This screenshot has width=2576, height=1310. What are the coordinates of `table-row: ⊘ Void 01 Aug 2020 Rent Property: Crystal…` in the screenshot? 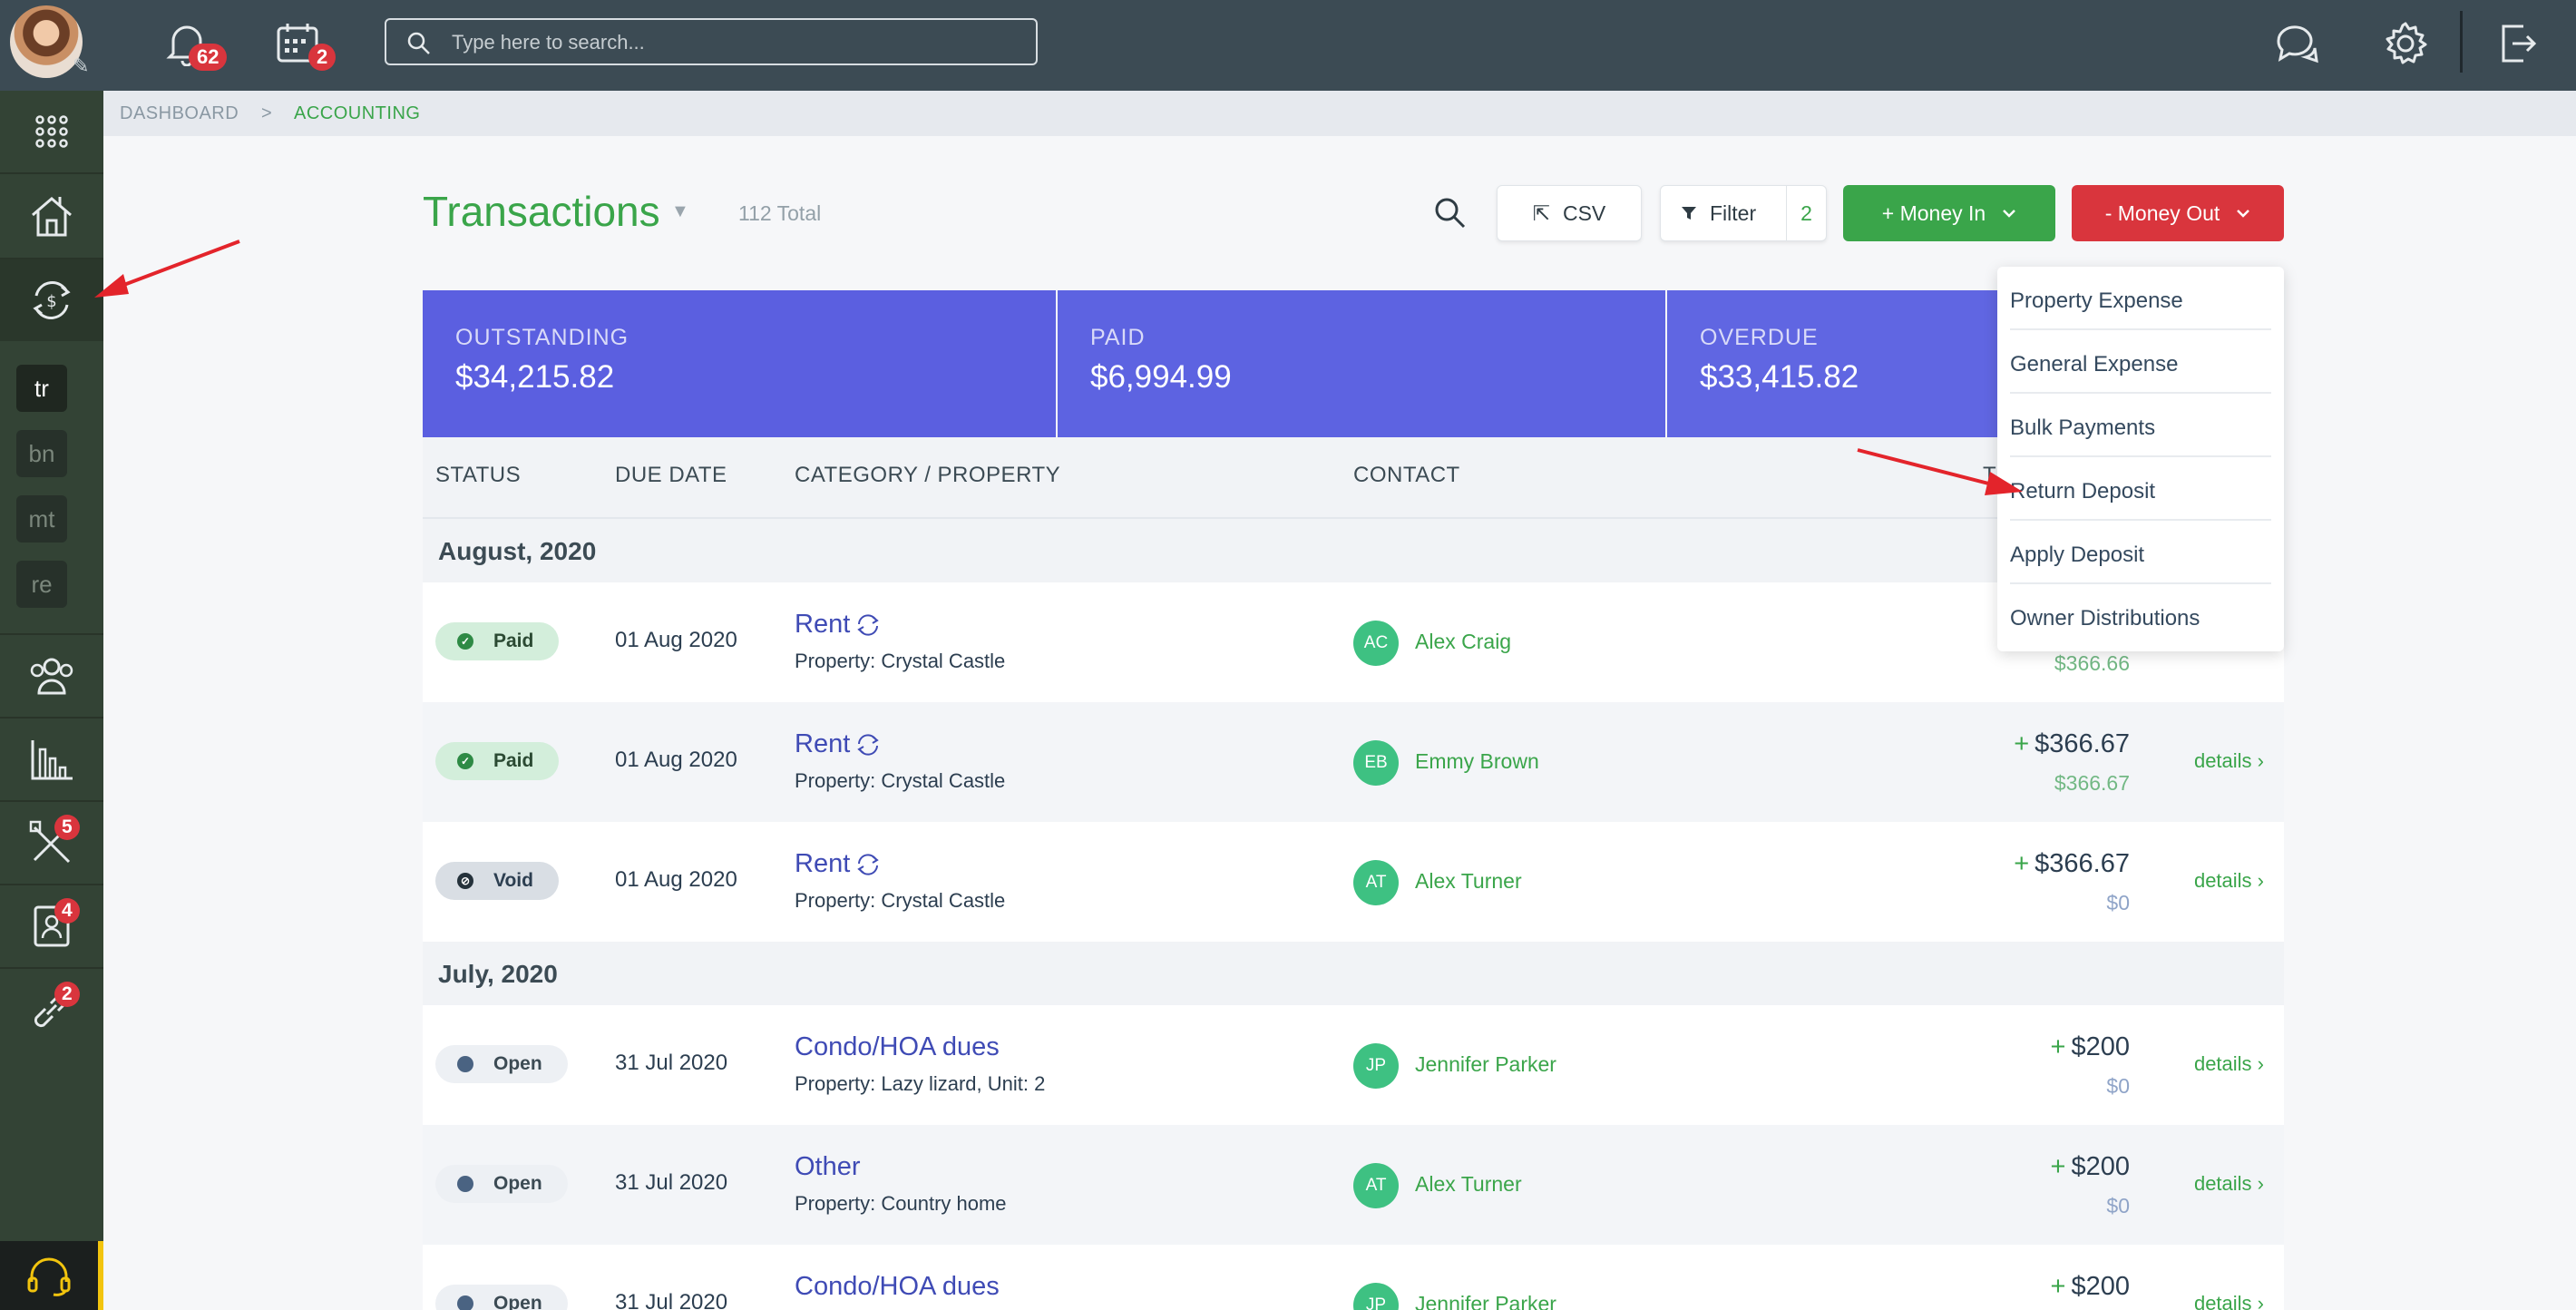 It's located at (1353, 882).